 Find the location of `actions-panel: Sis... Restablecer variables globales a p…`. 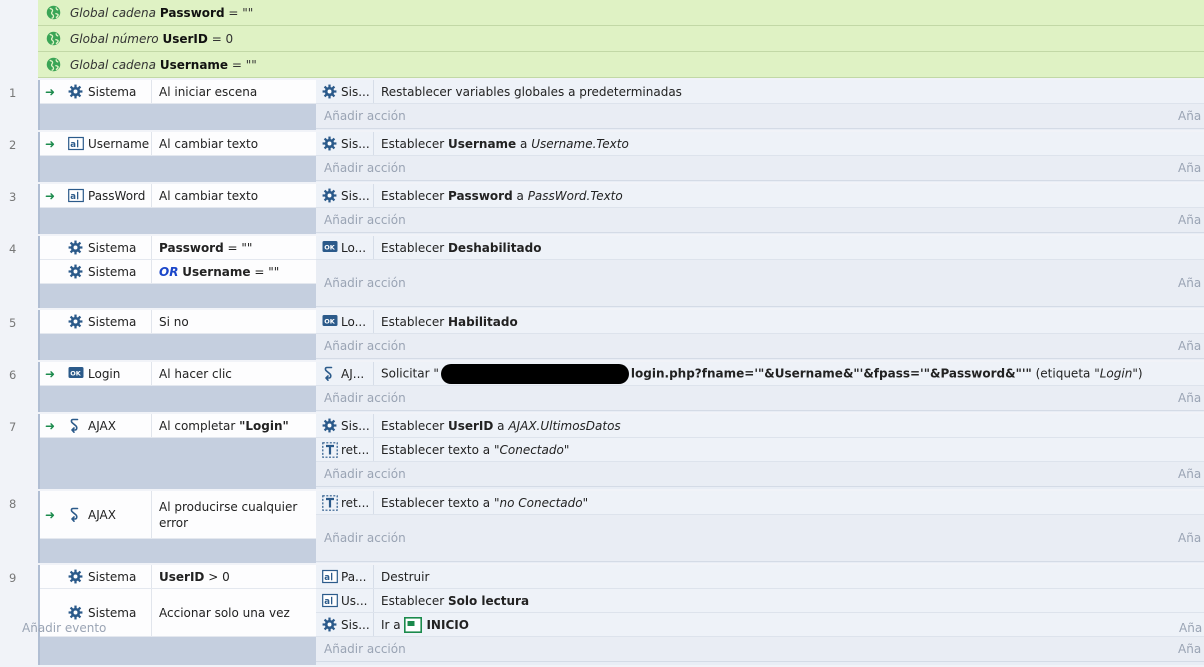

actions-panel: Sis... Restablecer variables globales a p… is located at coordinates (760, 105).